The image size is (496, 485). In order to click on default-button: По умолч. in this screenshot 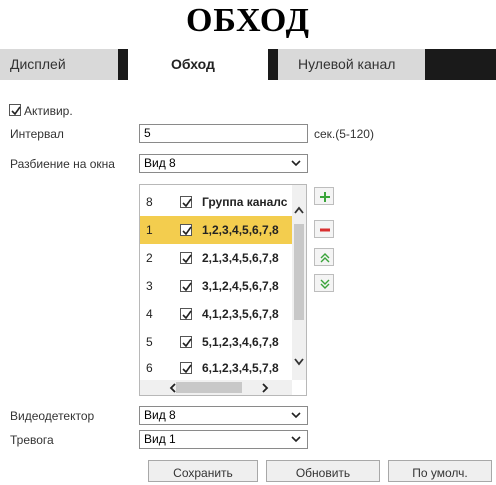, I will do `click(440, 471)`.